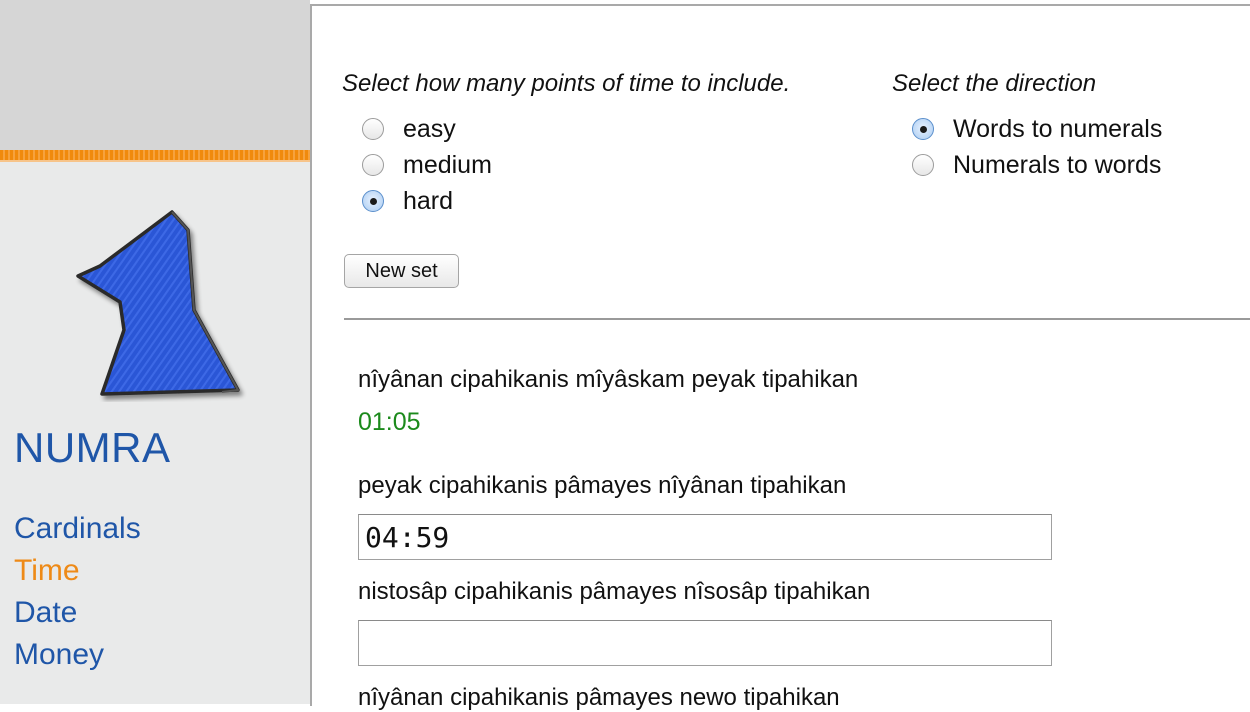  Describe the element at coordinates (373, 201) in the screenshot. I see `radio-hard` at that location.